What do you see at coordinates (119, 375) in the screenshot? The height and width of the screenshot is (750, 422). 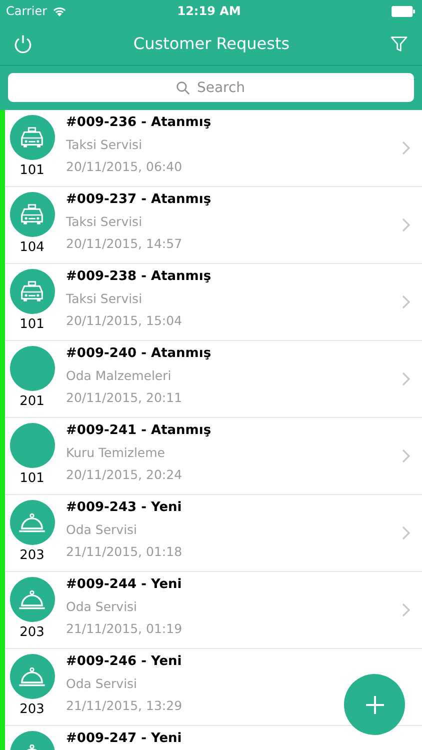 I see `service-name: Oda Malzemeleri` at bounding box center [119, 375].